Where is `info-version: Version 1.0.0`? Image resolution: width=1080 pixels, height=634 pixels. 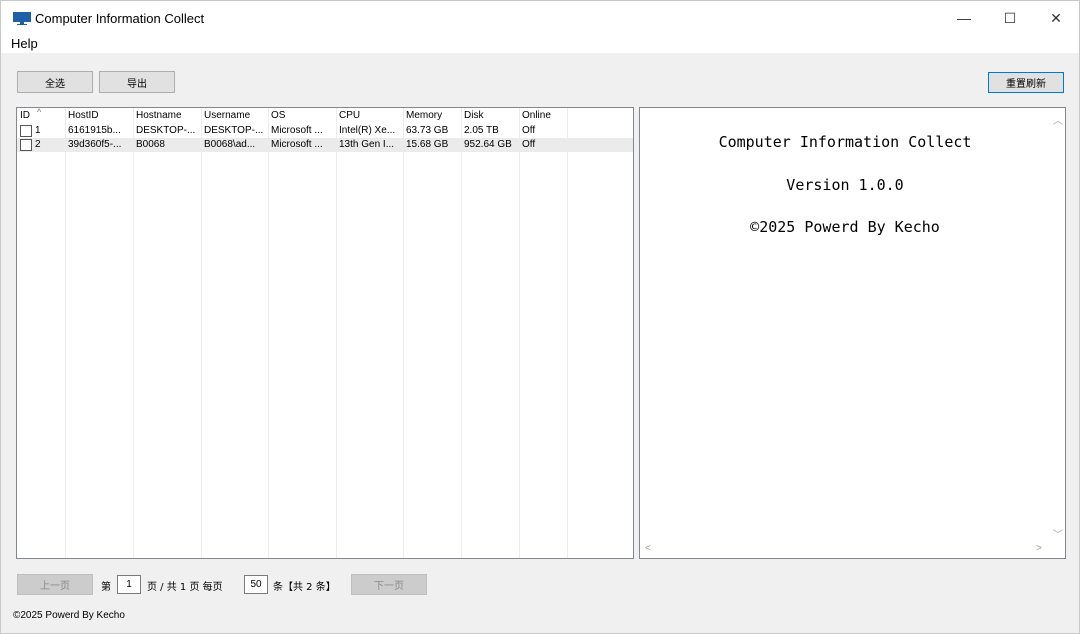
info-version: Version 1.0.0 is located at coordinates (845, 185).